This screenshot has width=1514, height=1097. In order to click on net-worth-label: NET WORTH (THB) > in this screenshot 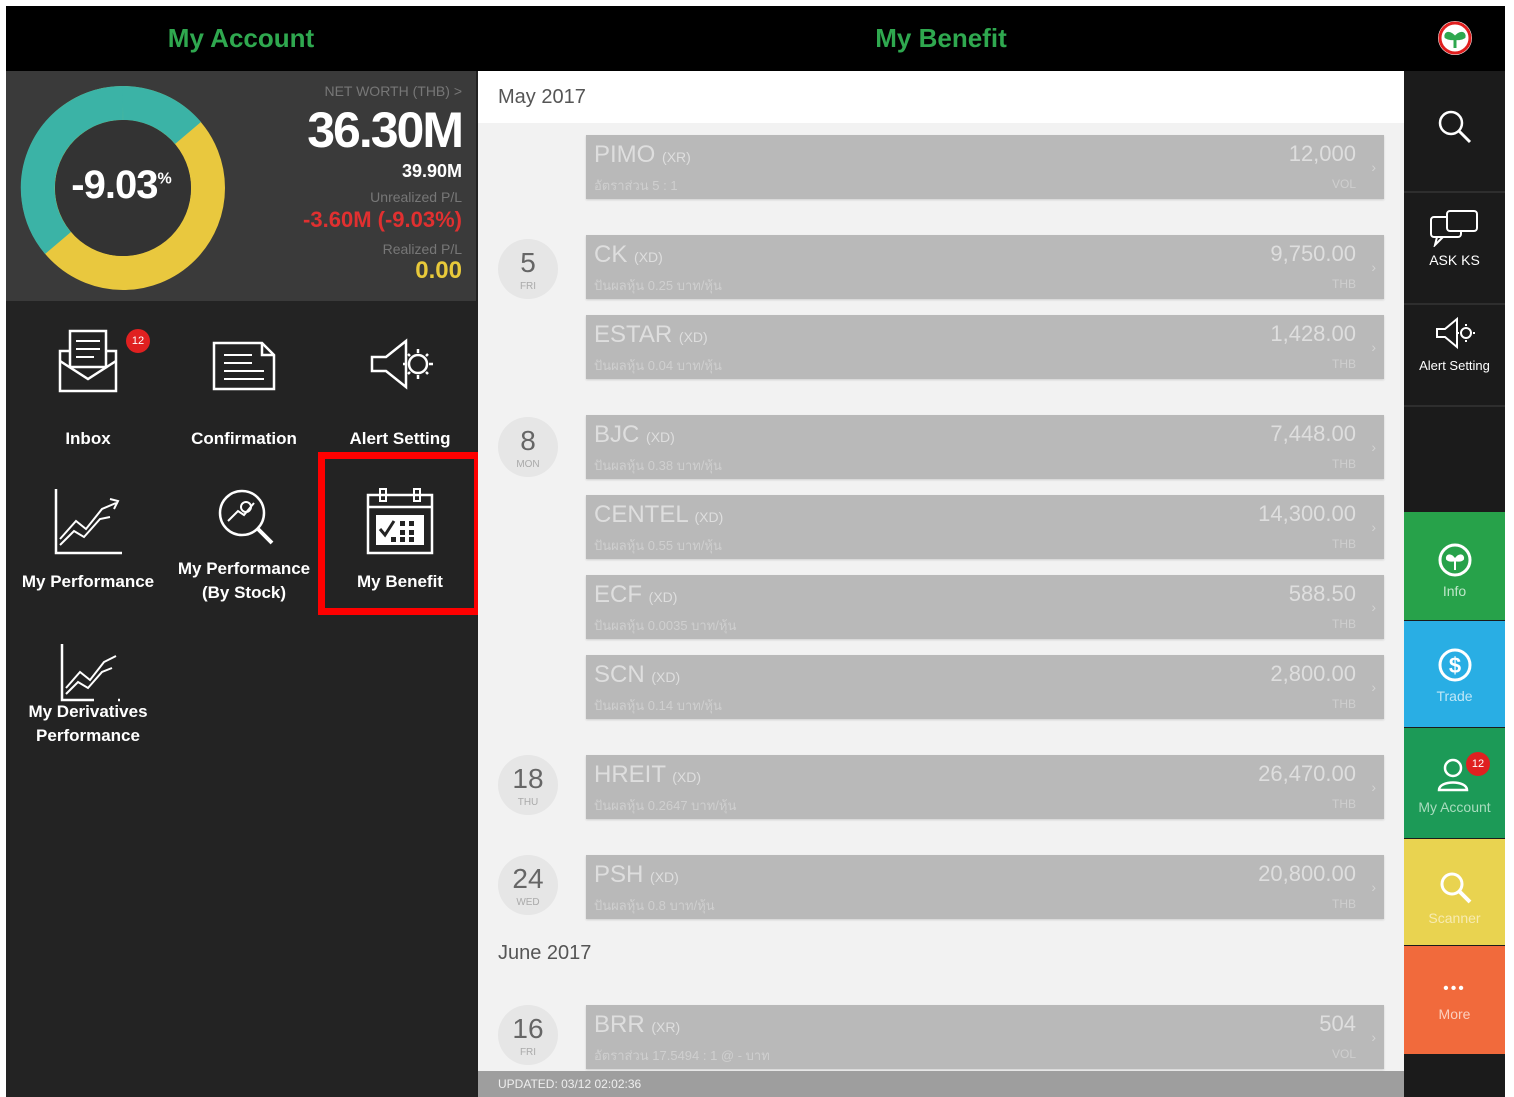, I will do `click(393, 91)`.